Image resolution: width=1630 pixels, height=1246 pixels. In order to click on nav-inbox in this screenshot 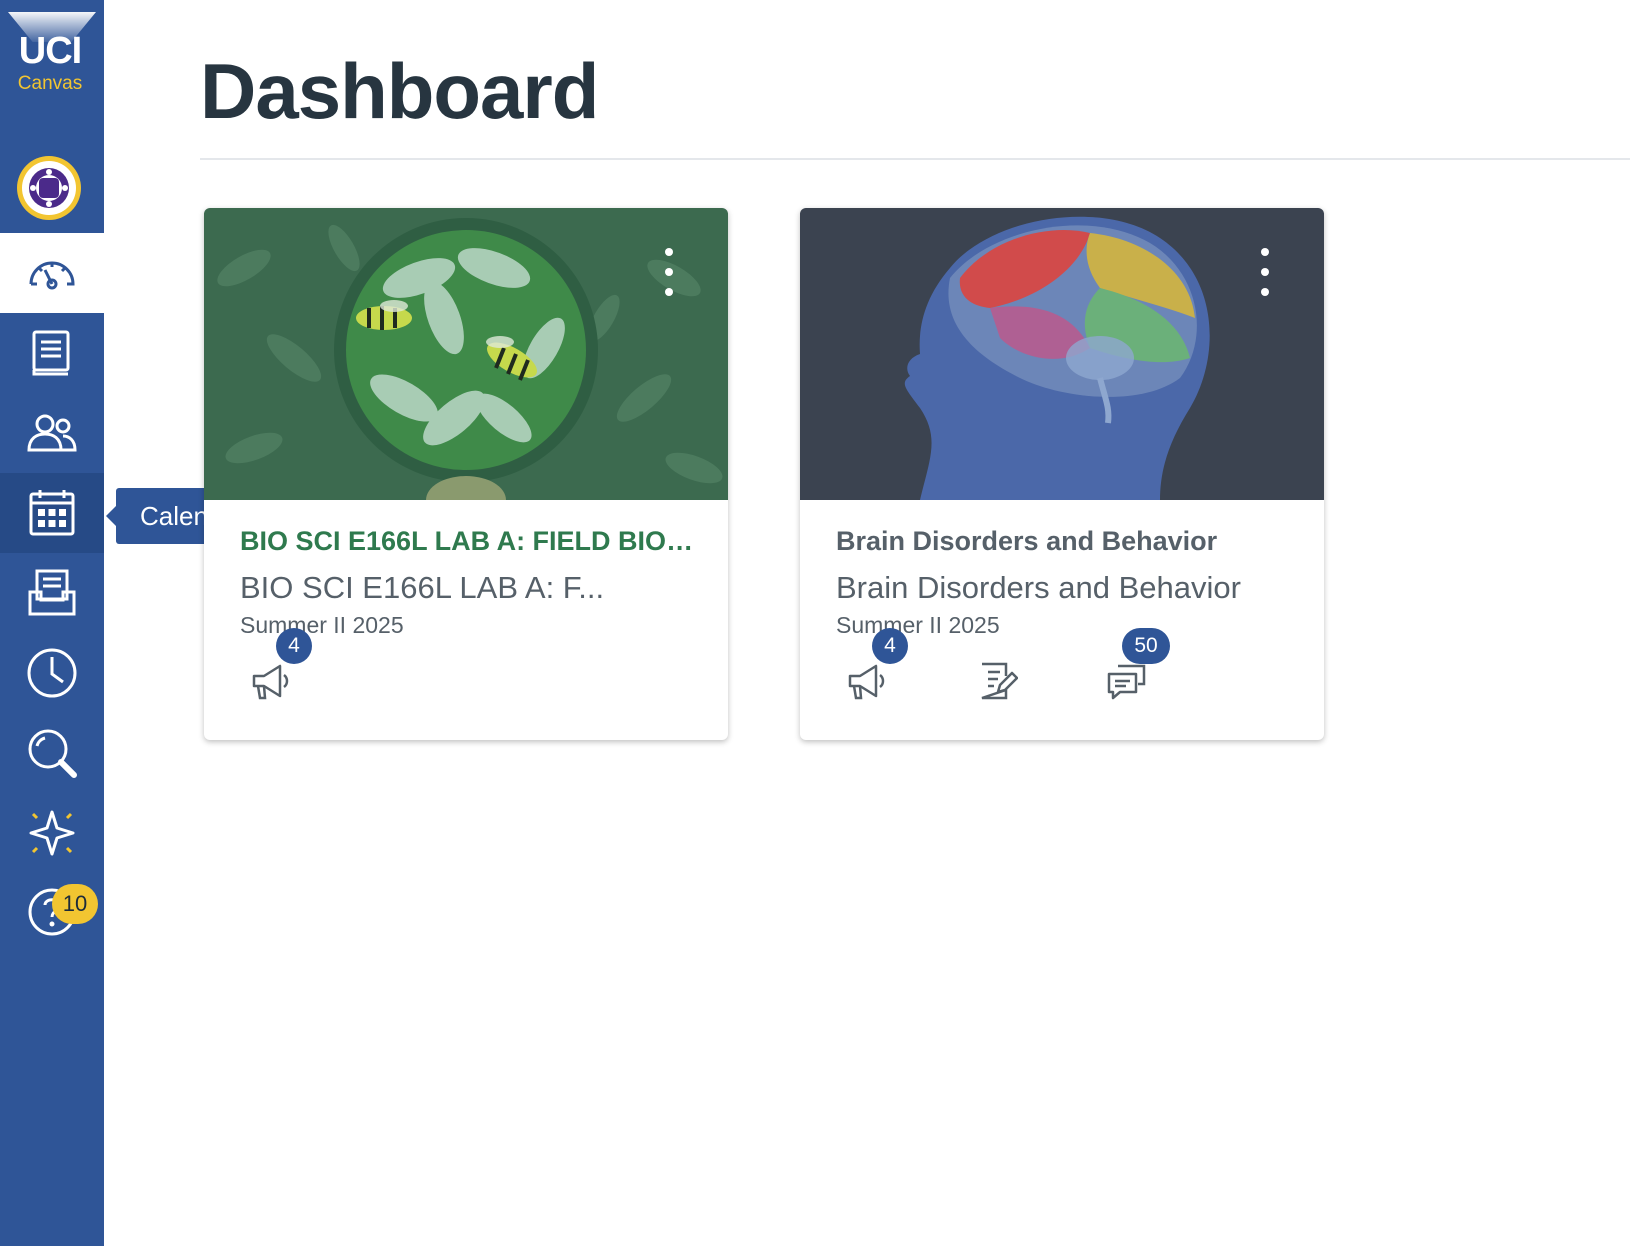, I will do `click(52, 593)`.